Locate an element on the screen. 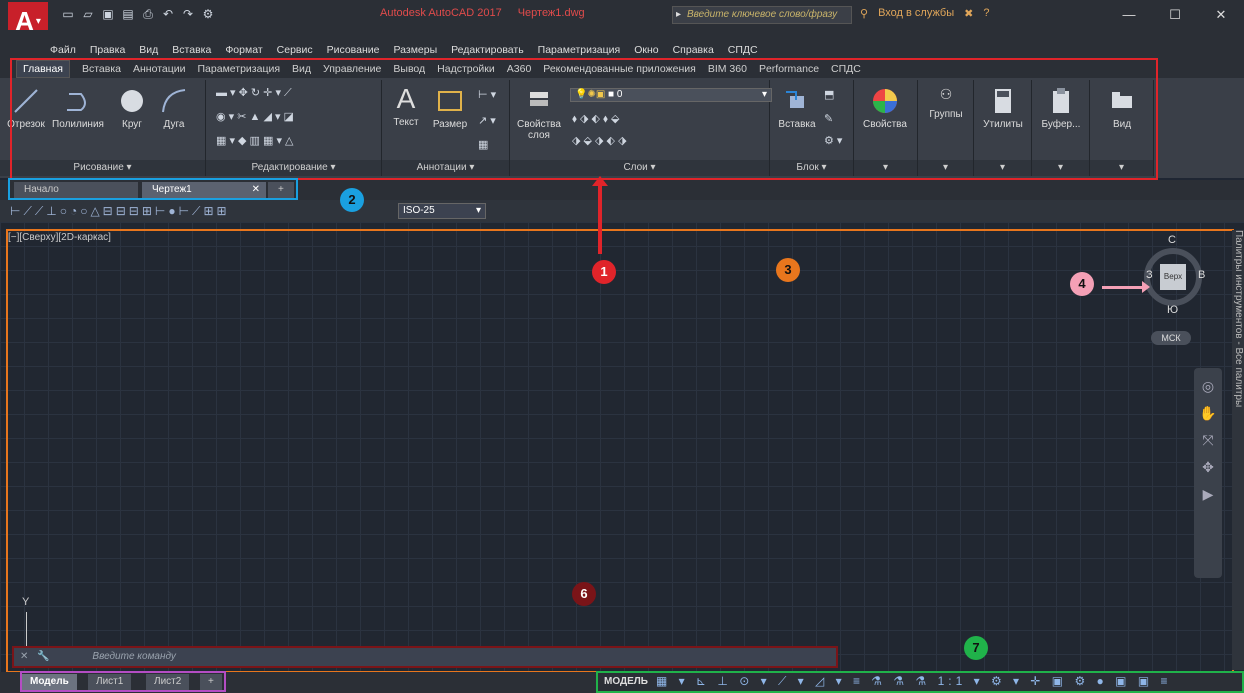 This screenshot has height=693, width=1244. search-input: Введите ключевое слово/фразу is located at coordinates (762, 15).